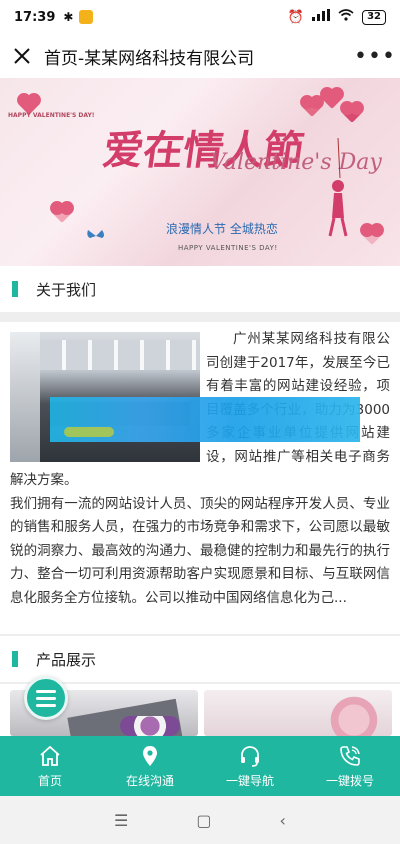 The height and width of the screenshot is (844, 400). What do you see at coordinates (346, 17) in the screenshot?
I see `wifi-icon` at bounding box center [346, 17].